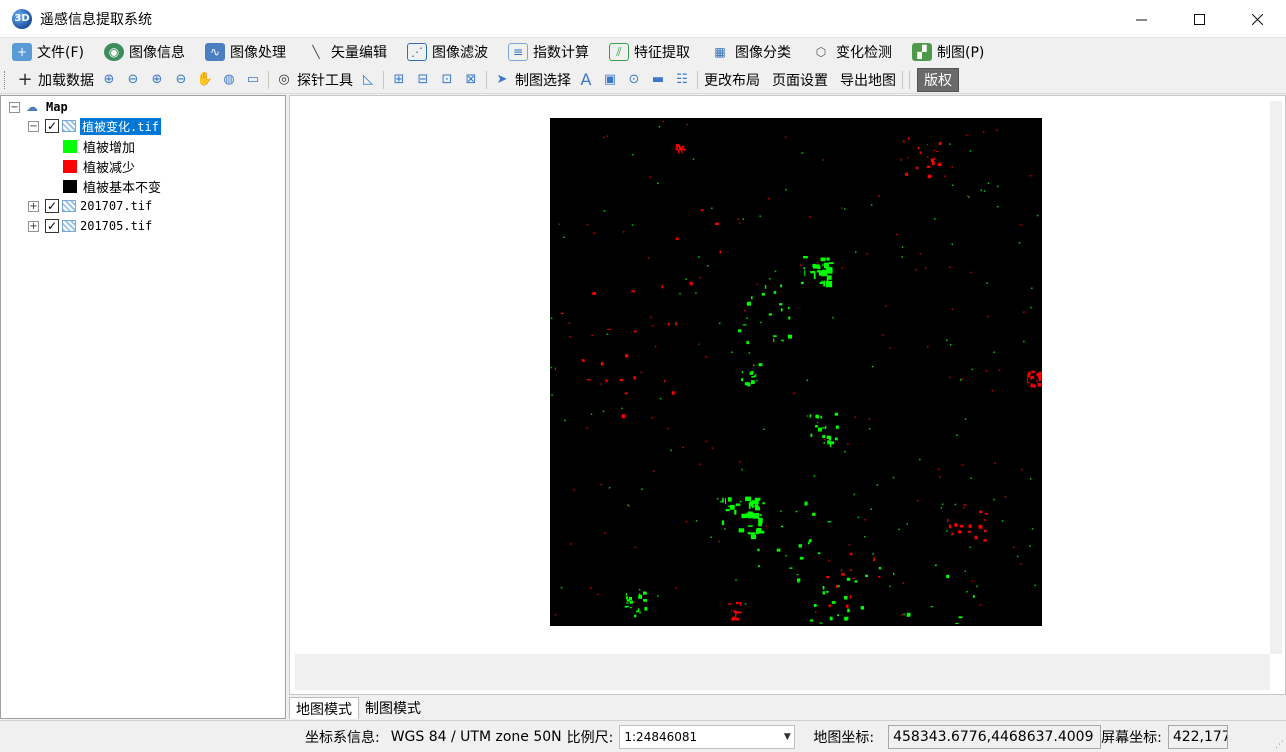 Image resolution: width=1286 pixels, height=752 pixels. I want to click on north-arrow-button: ⊙, so click(634, 80).